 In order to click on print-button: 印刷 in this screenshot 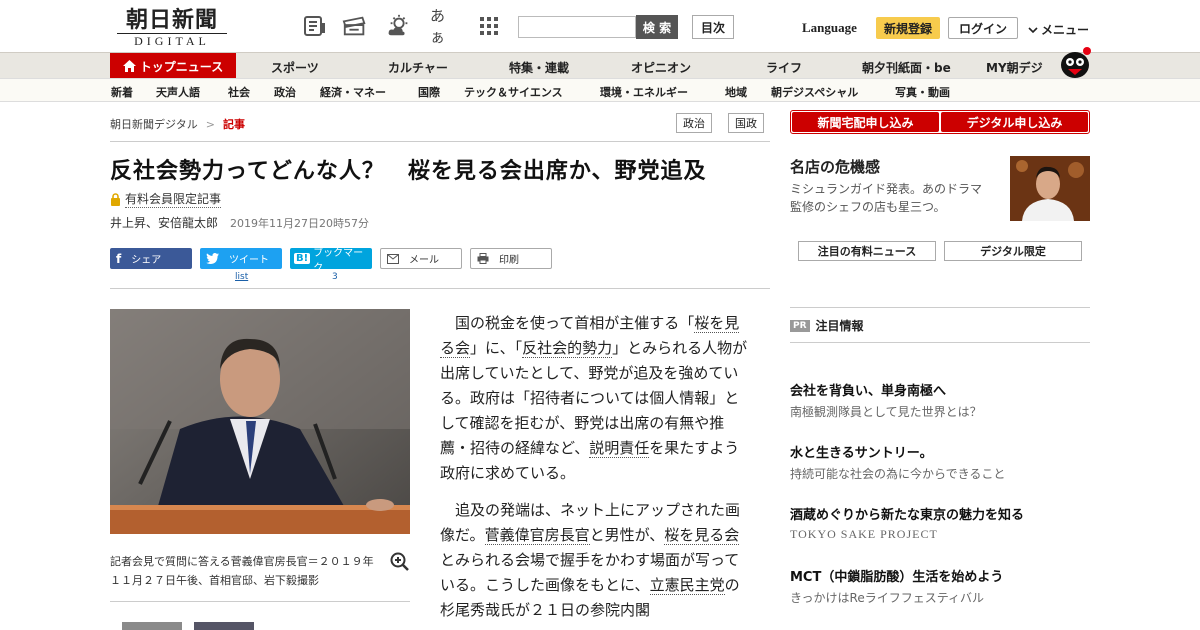, I will do `click(511, 258)`.